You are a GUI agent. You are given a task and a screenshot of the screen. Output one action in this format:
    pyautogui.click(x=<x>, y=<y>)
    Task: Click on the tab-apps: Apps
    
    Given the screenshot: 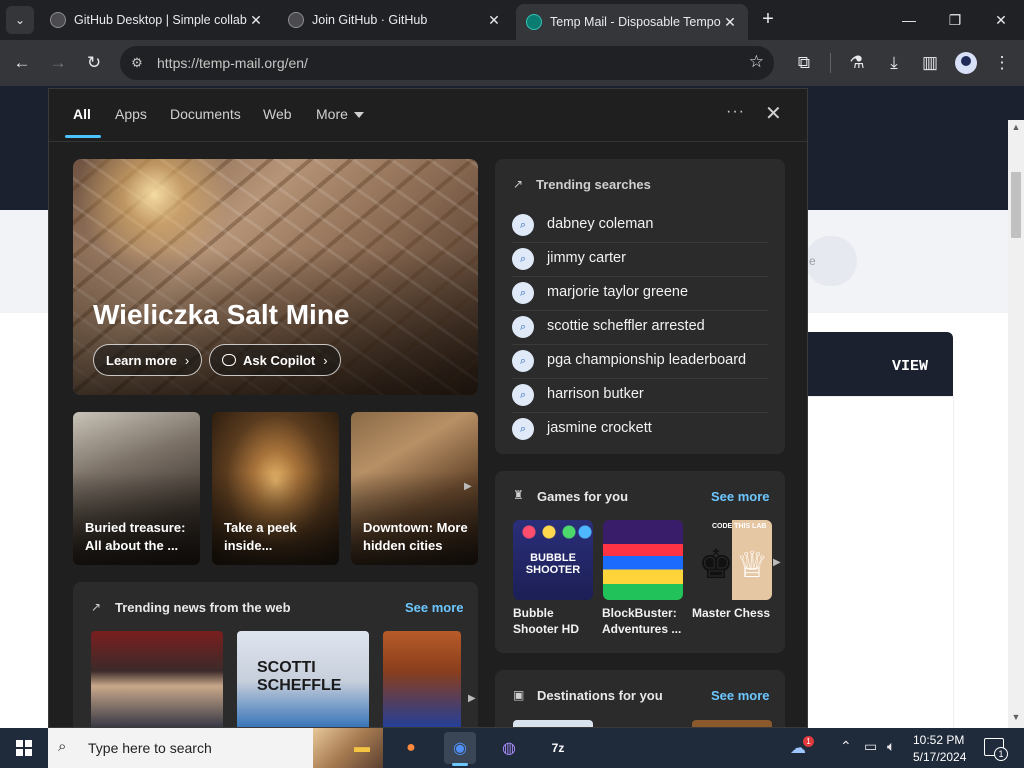 What is the action you would take?
    pyautogui.click(x=131, y=114)
    